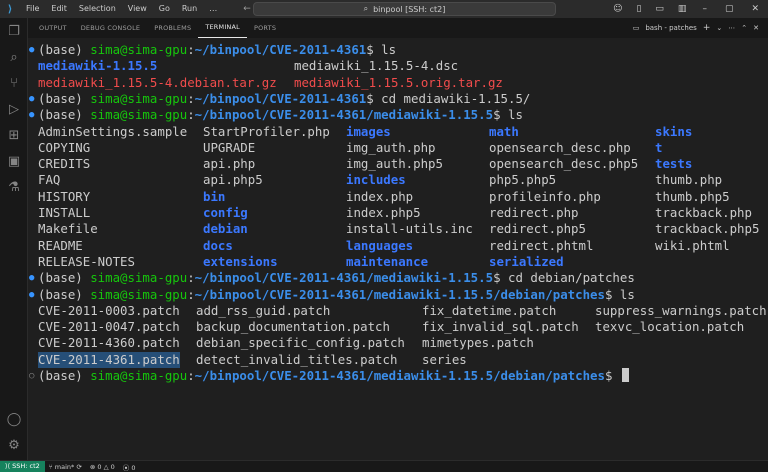  What do you see at coordinates (489, 310) in the screenshot?
I see `file-entry: fix_datetime.patch` at bounding box center [489, 310].